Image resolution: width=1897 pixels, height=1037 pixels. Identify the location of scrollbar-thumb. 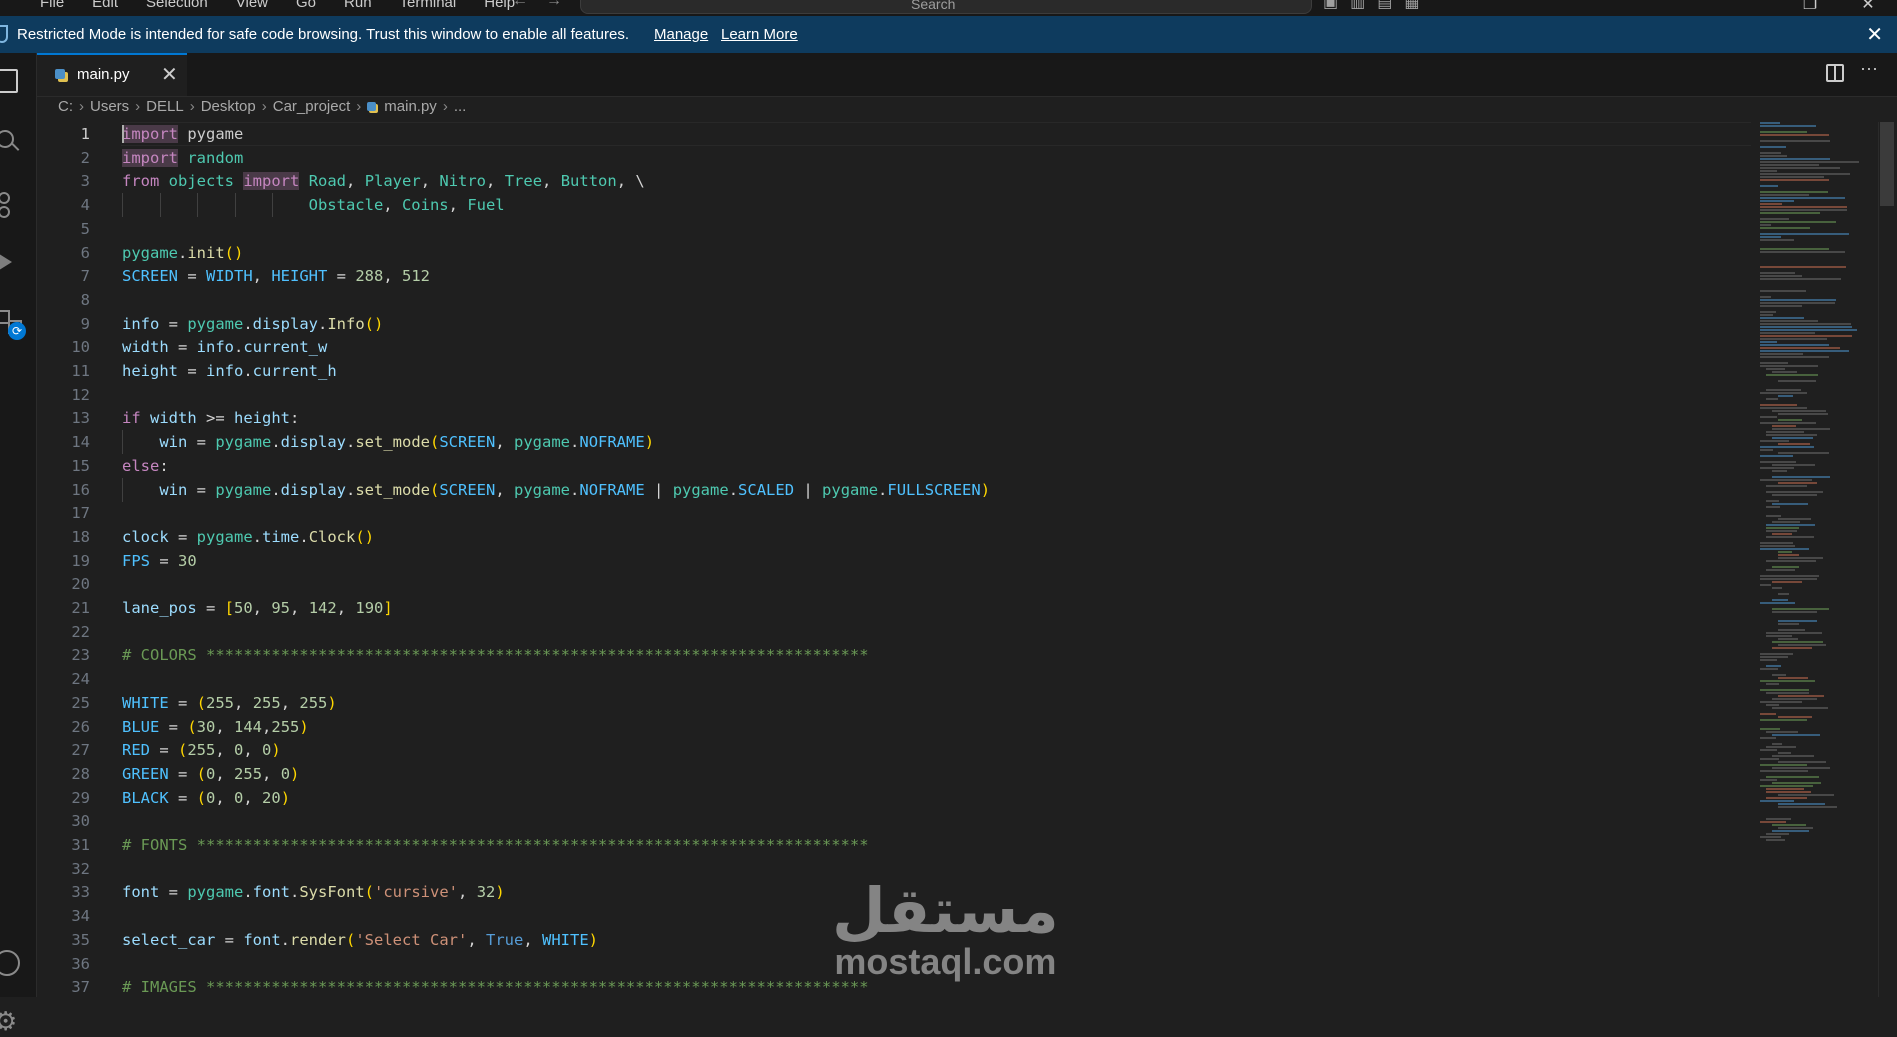
(1887, 164).